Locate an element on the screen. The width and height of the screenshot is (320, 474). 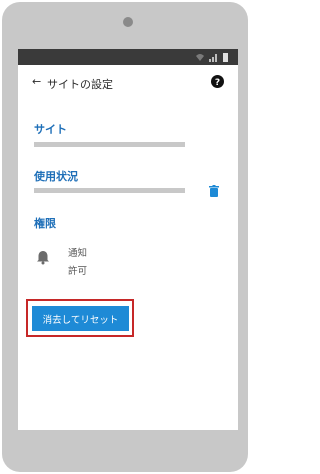
trash-icon is located at coordinates (214, 191).